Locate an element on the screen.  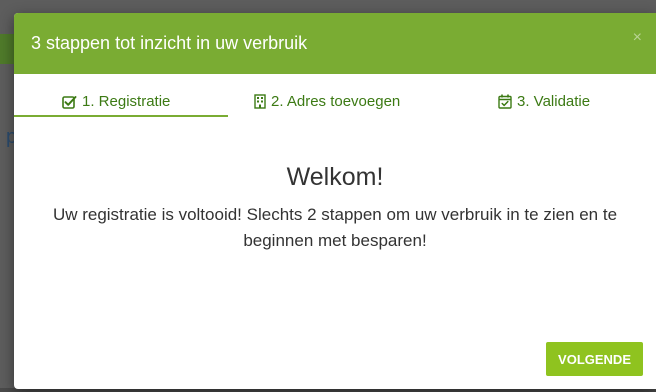
check-square-icon is located at coordinates (69, 102).